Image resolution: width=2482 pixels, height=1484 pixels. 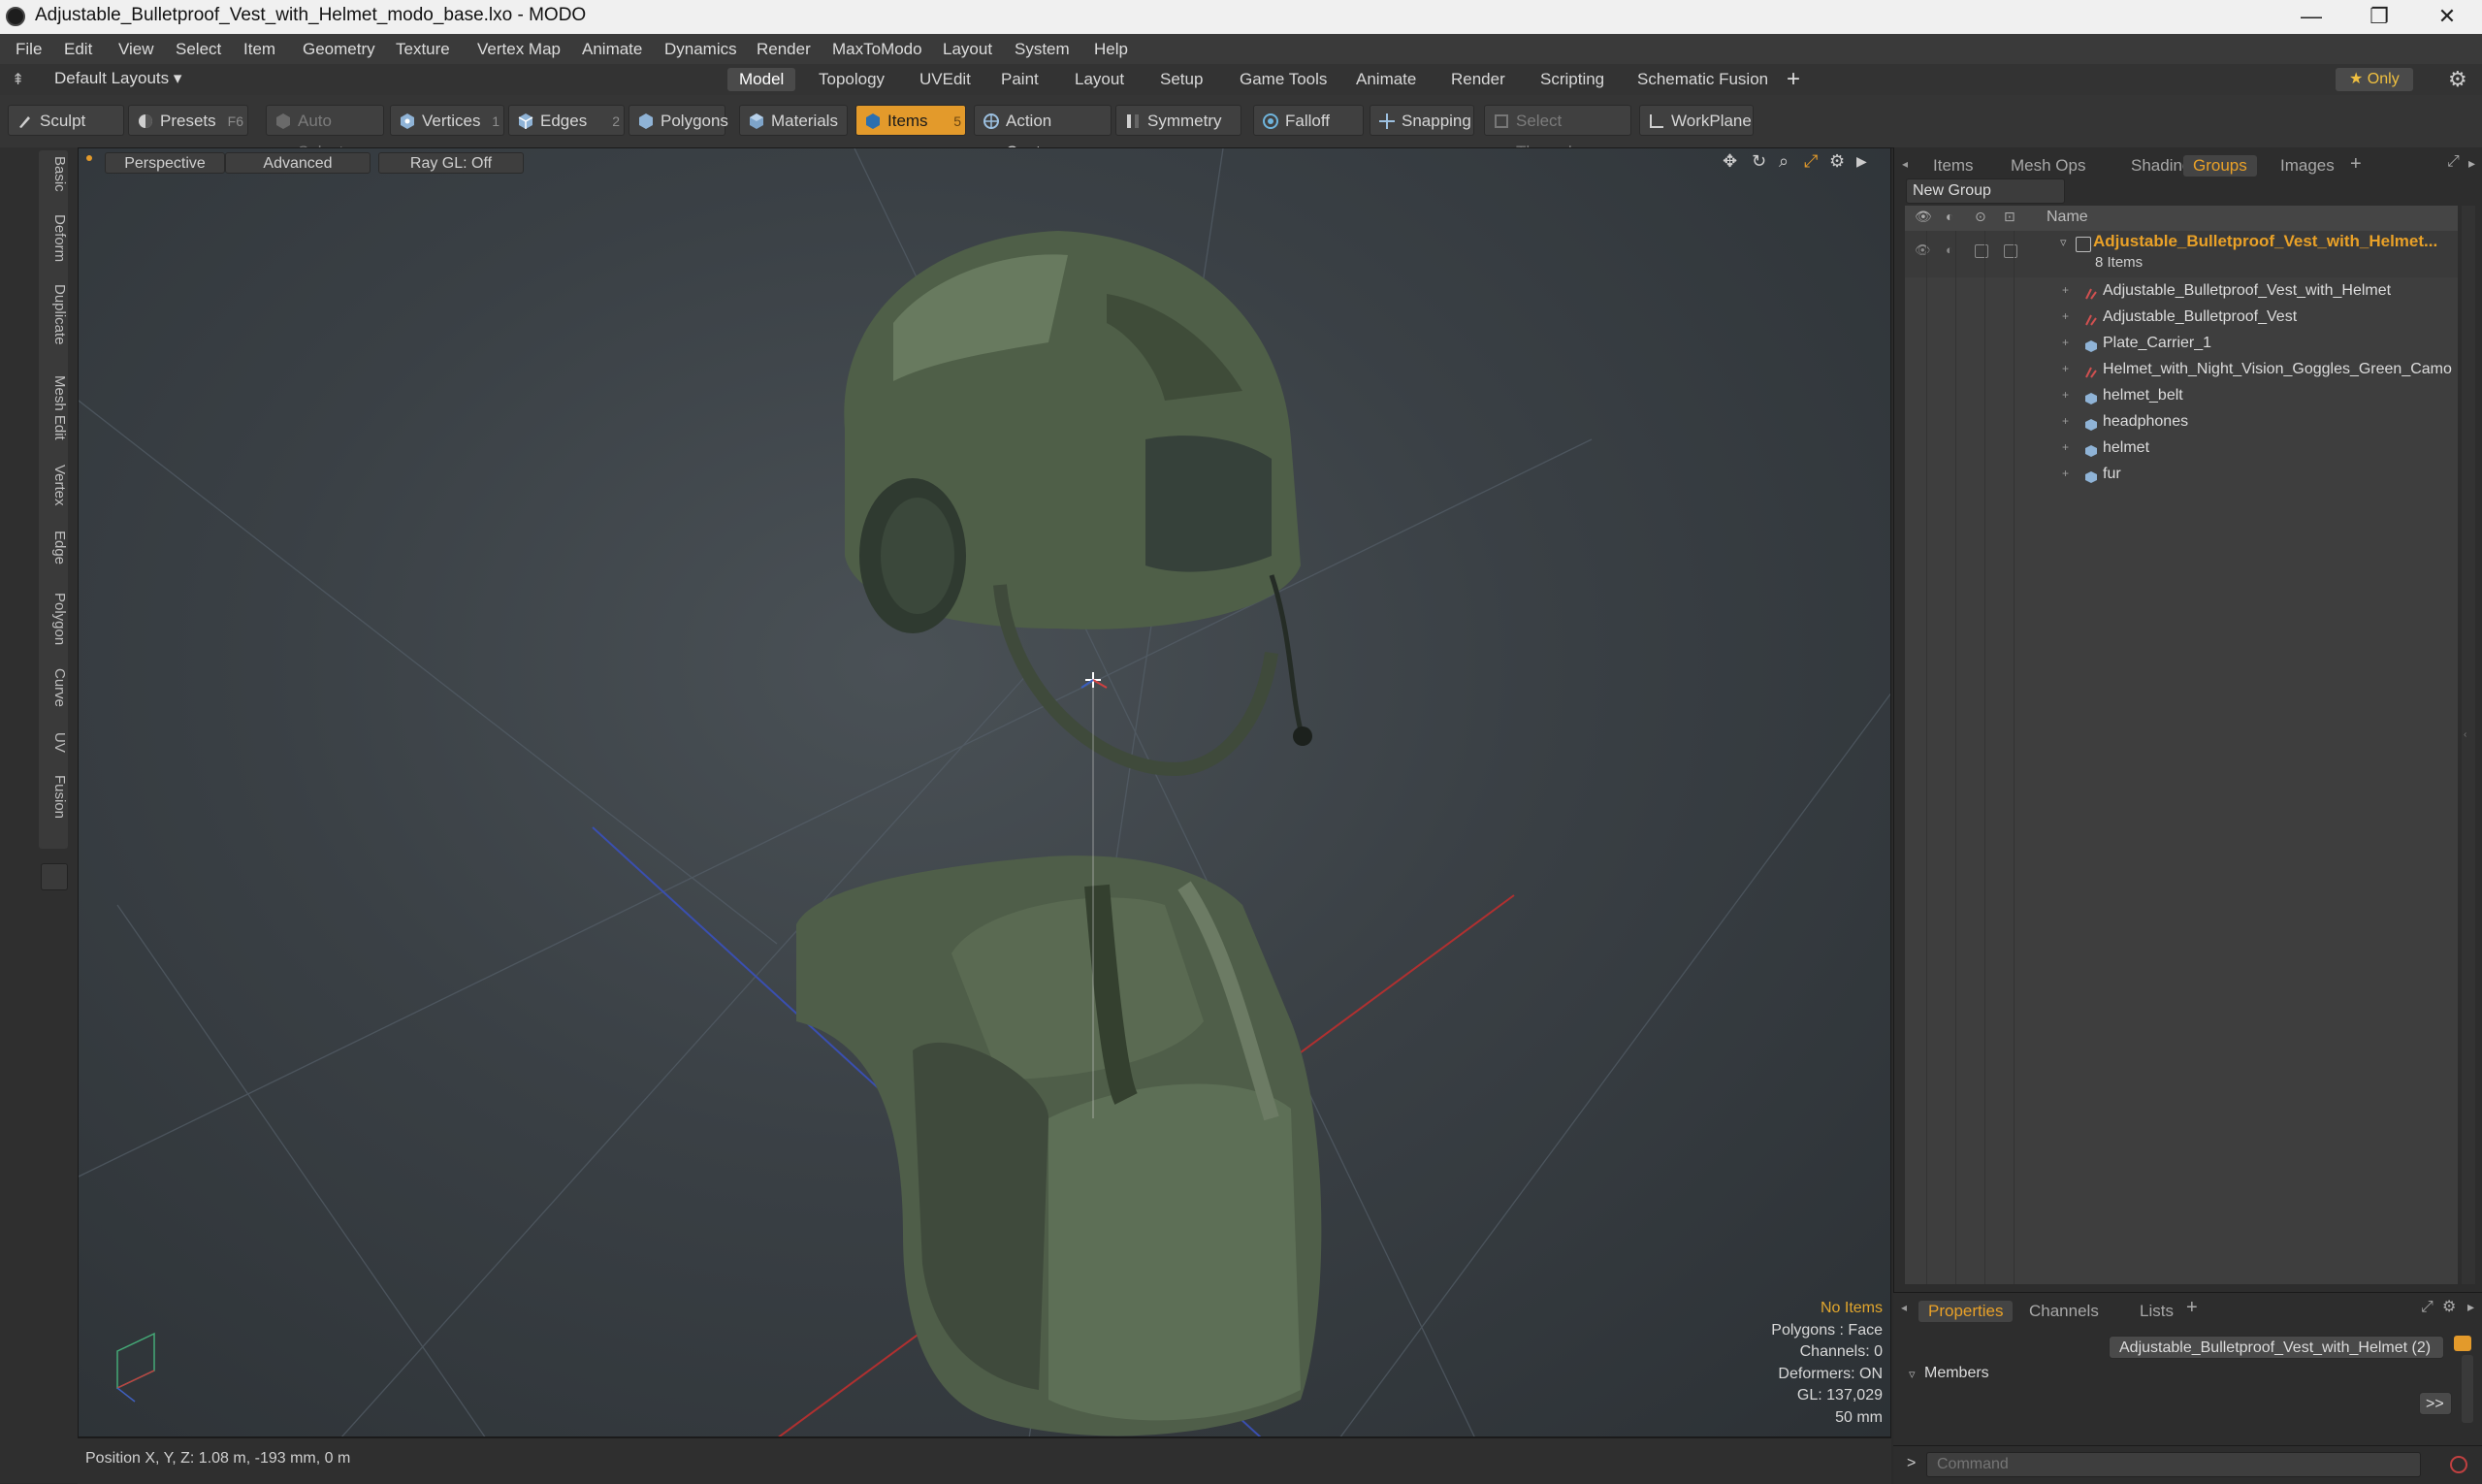 I want to click on viewport-expand-arrow-icon: ▶, so click(x=1861, y=161).